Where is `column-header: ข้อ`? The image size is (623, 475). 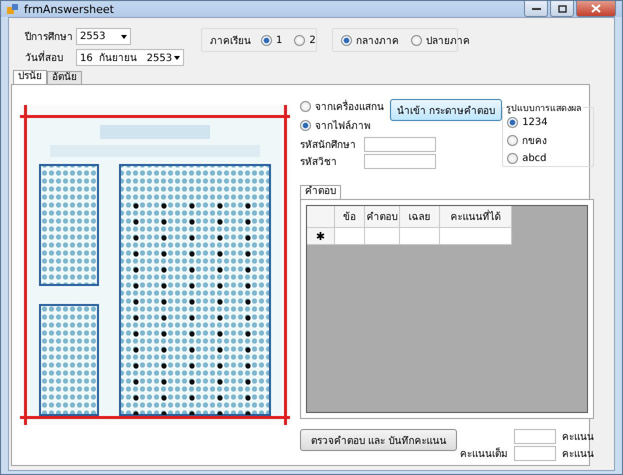 column-header: ข้อ is located at coordinates (350, 217).